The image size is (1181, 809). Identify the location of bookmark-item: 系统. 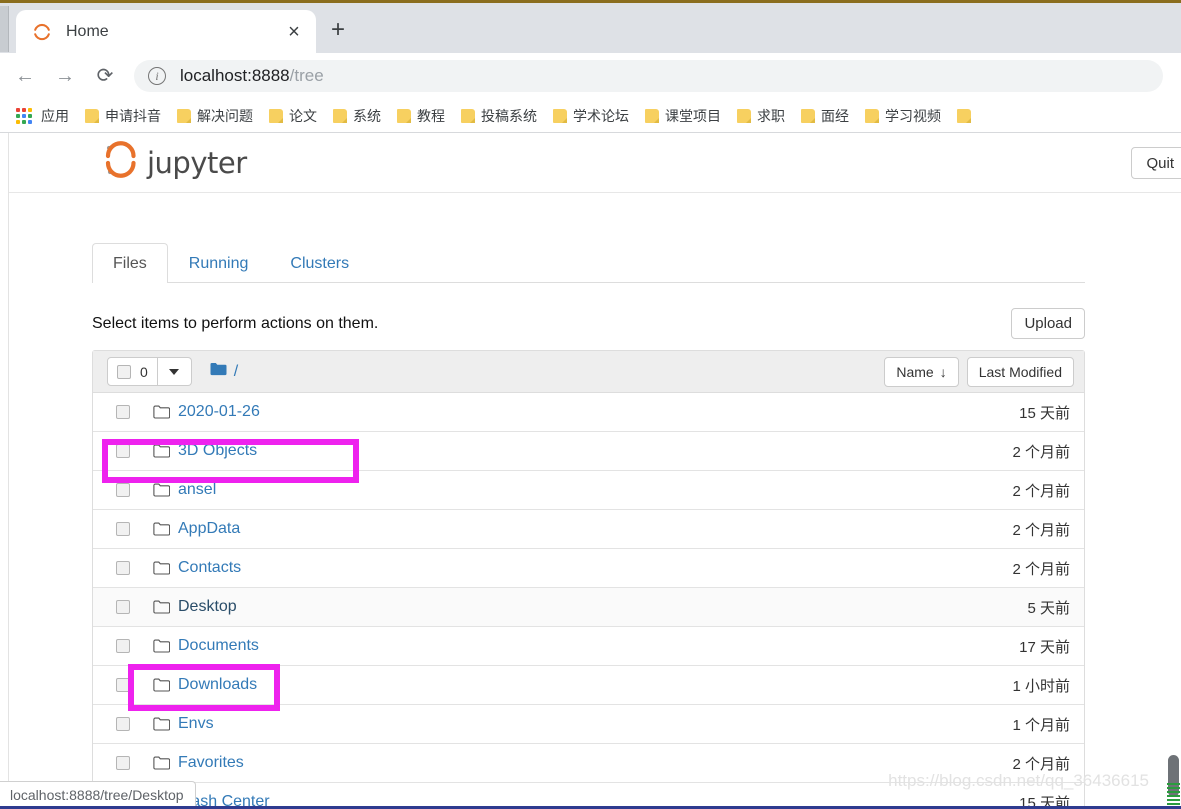
(357, 116).